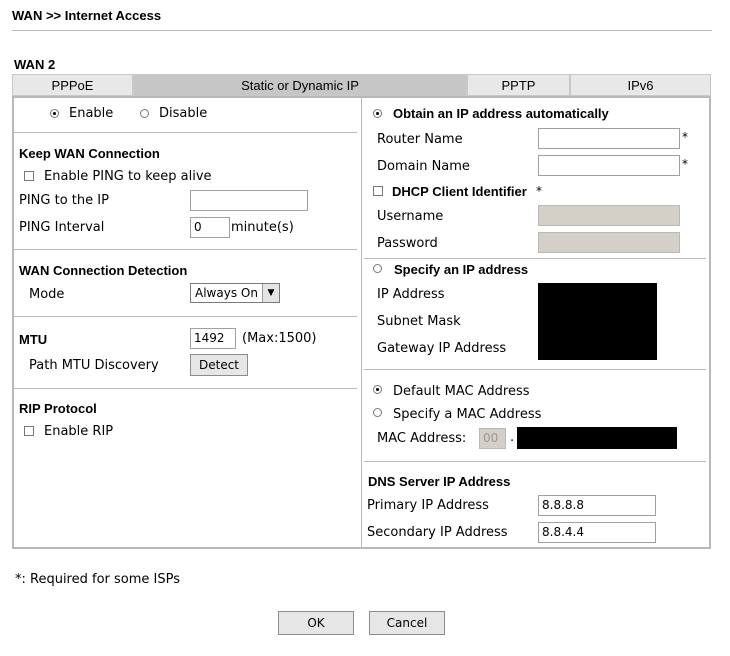 The image size is (730, 656). What do you see at coordinates (407, 623) in the screenshot?
I see `cancel-button: Cancel` at bounding box center [407, 623].